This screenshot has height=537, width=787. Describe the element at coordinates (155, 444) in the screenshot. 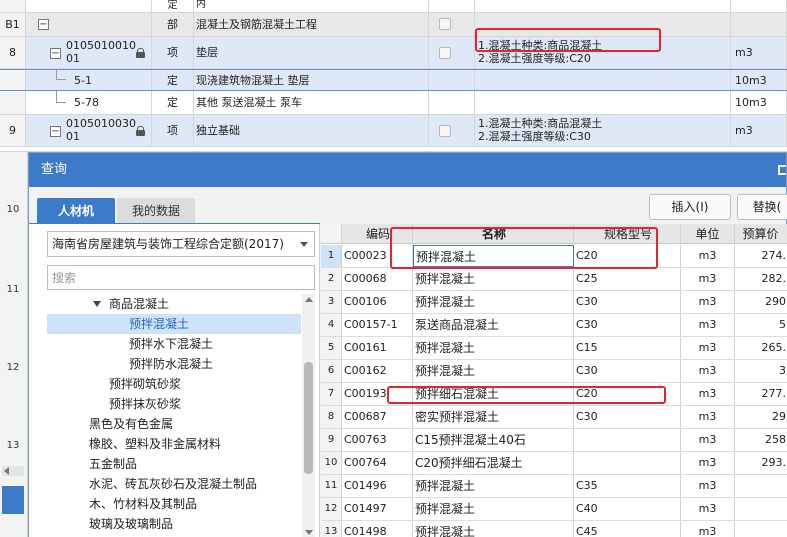

I see `tree-item-label: 橡胶、塑料及非金属材料` at that location.